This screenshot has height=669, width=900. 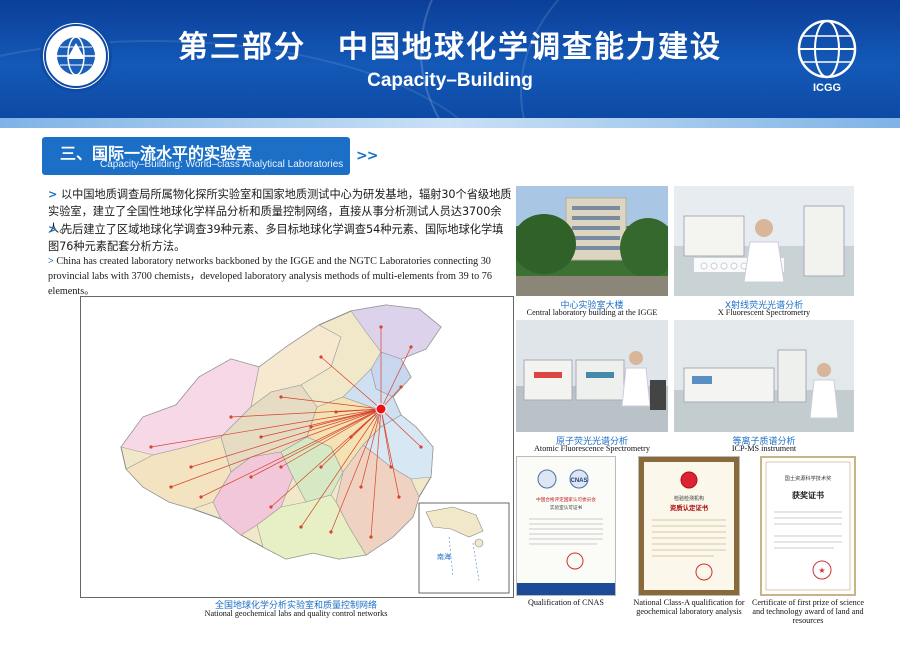 What do you see at coordinates (444, 556) in the screenshot?
I see `sea-label: 南海` at bounding box center [444, 556].